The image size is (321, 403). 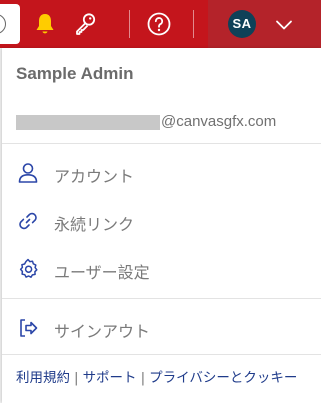 I want to click on top-bar: SA, so click(x=160, y=24).